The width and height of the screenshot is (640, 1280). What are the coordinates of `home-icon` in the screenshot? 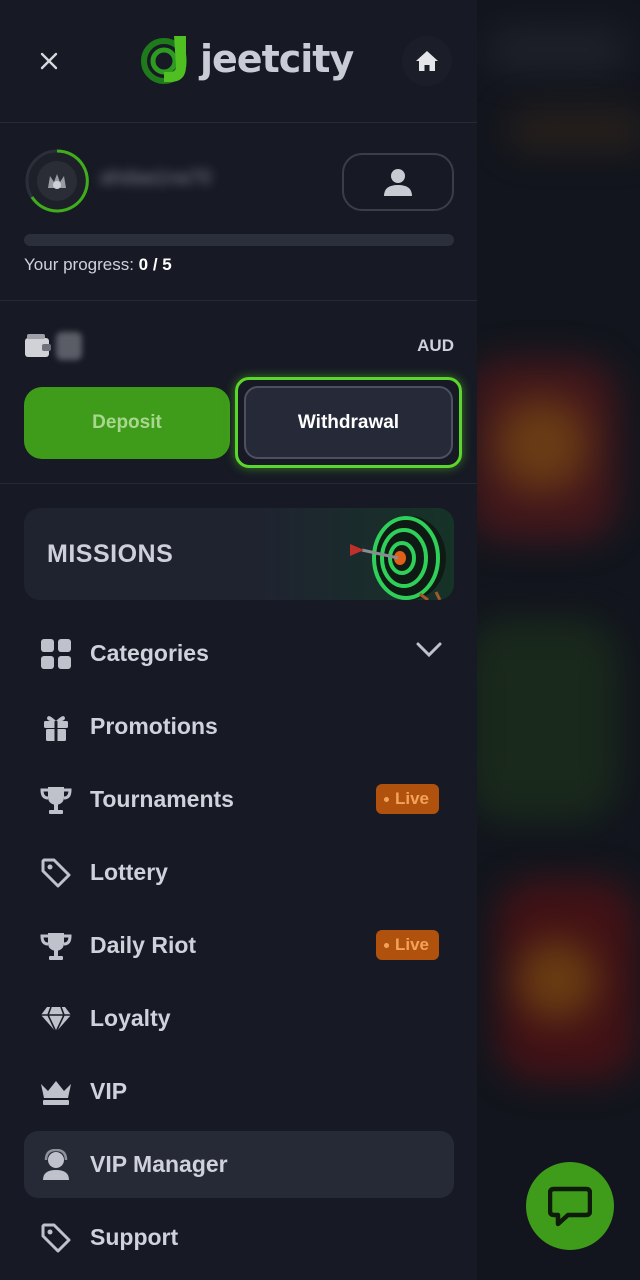 It's located at (427, 61).